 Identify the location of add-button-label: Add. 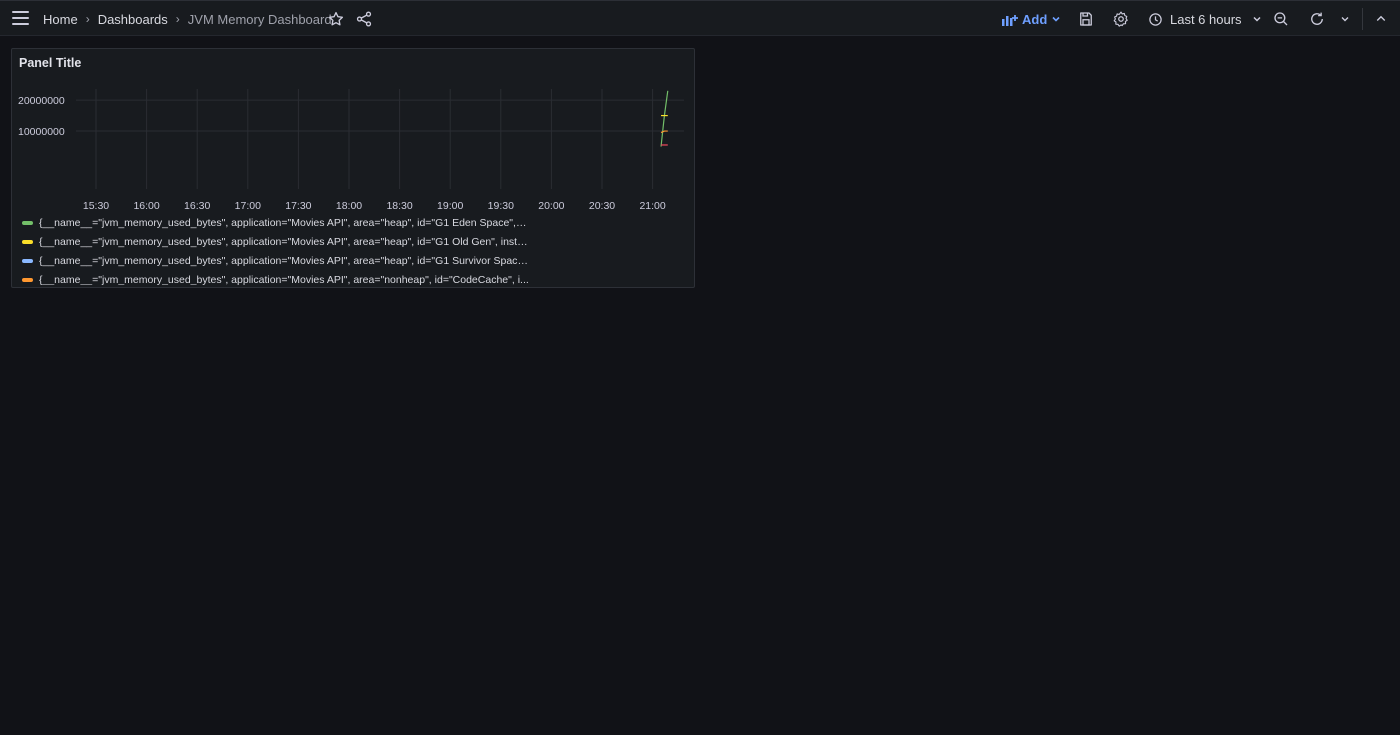
(1035, 19).